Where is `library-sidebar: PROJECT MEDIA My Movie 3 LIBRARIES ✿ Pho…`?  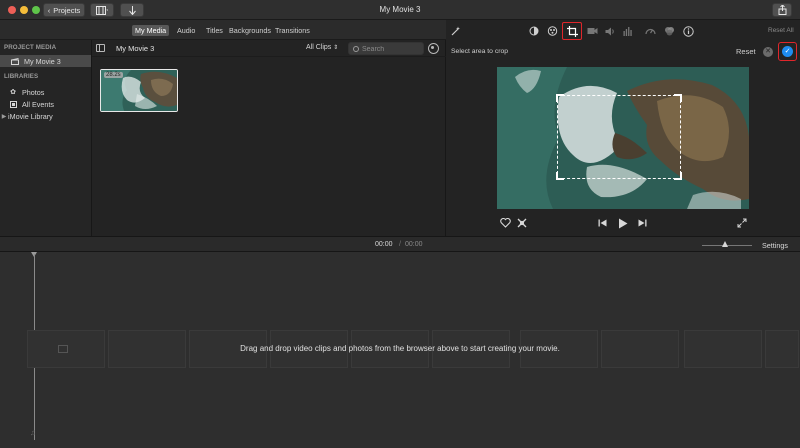
library-sidebar: PROJECT MEDIA My Movie 3 LIBRARIES ✿ Pho… is located at coordinates (46, 138).